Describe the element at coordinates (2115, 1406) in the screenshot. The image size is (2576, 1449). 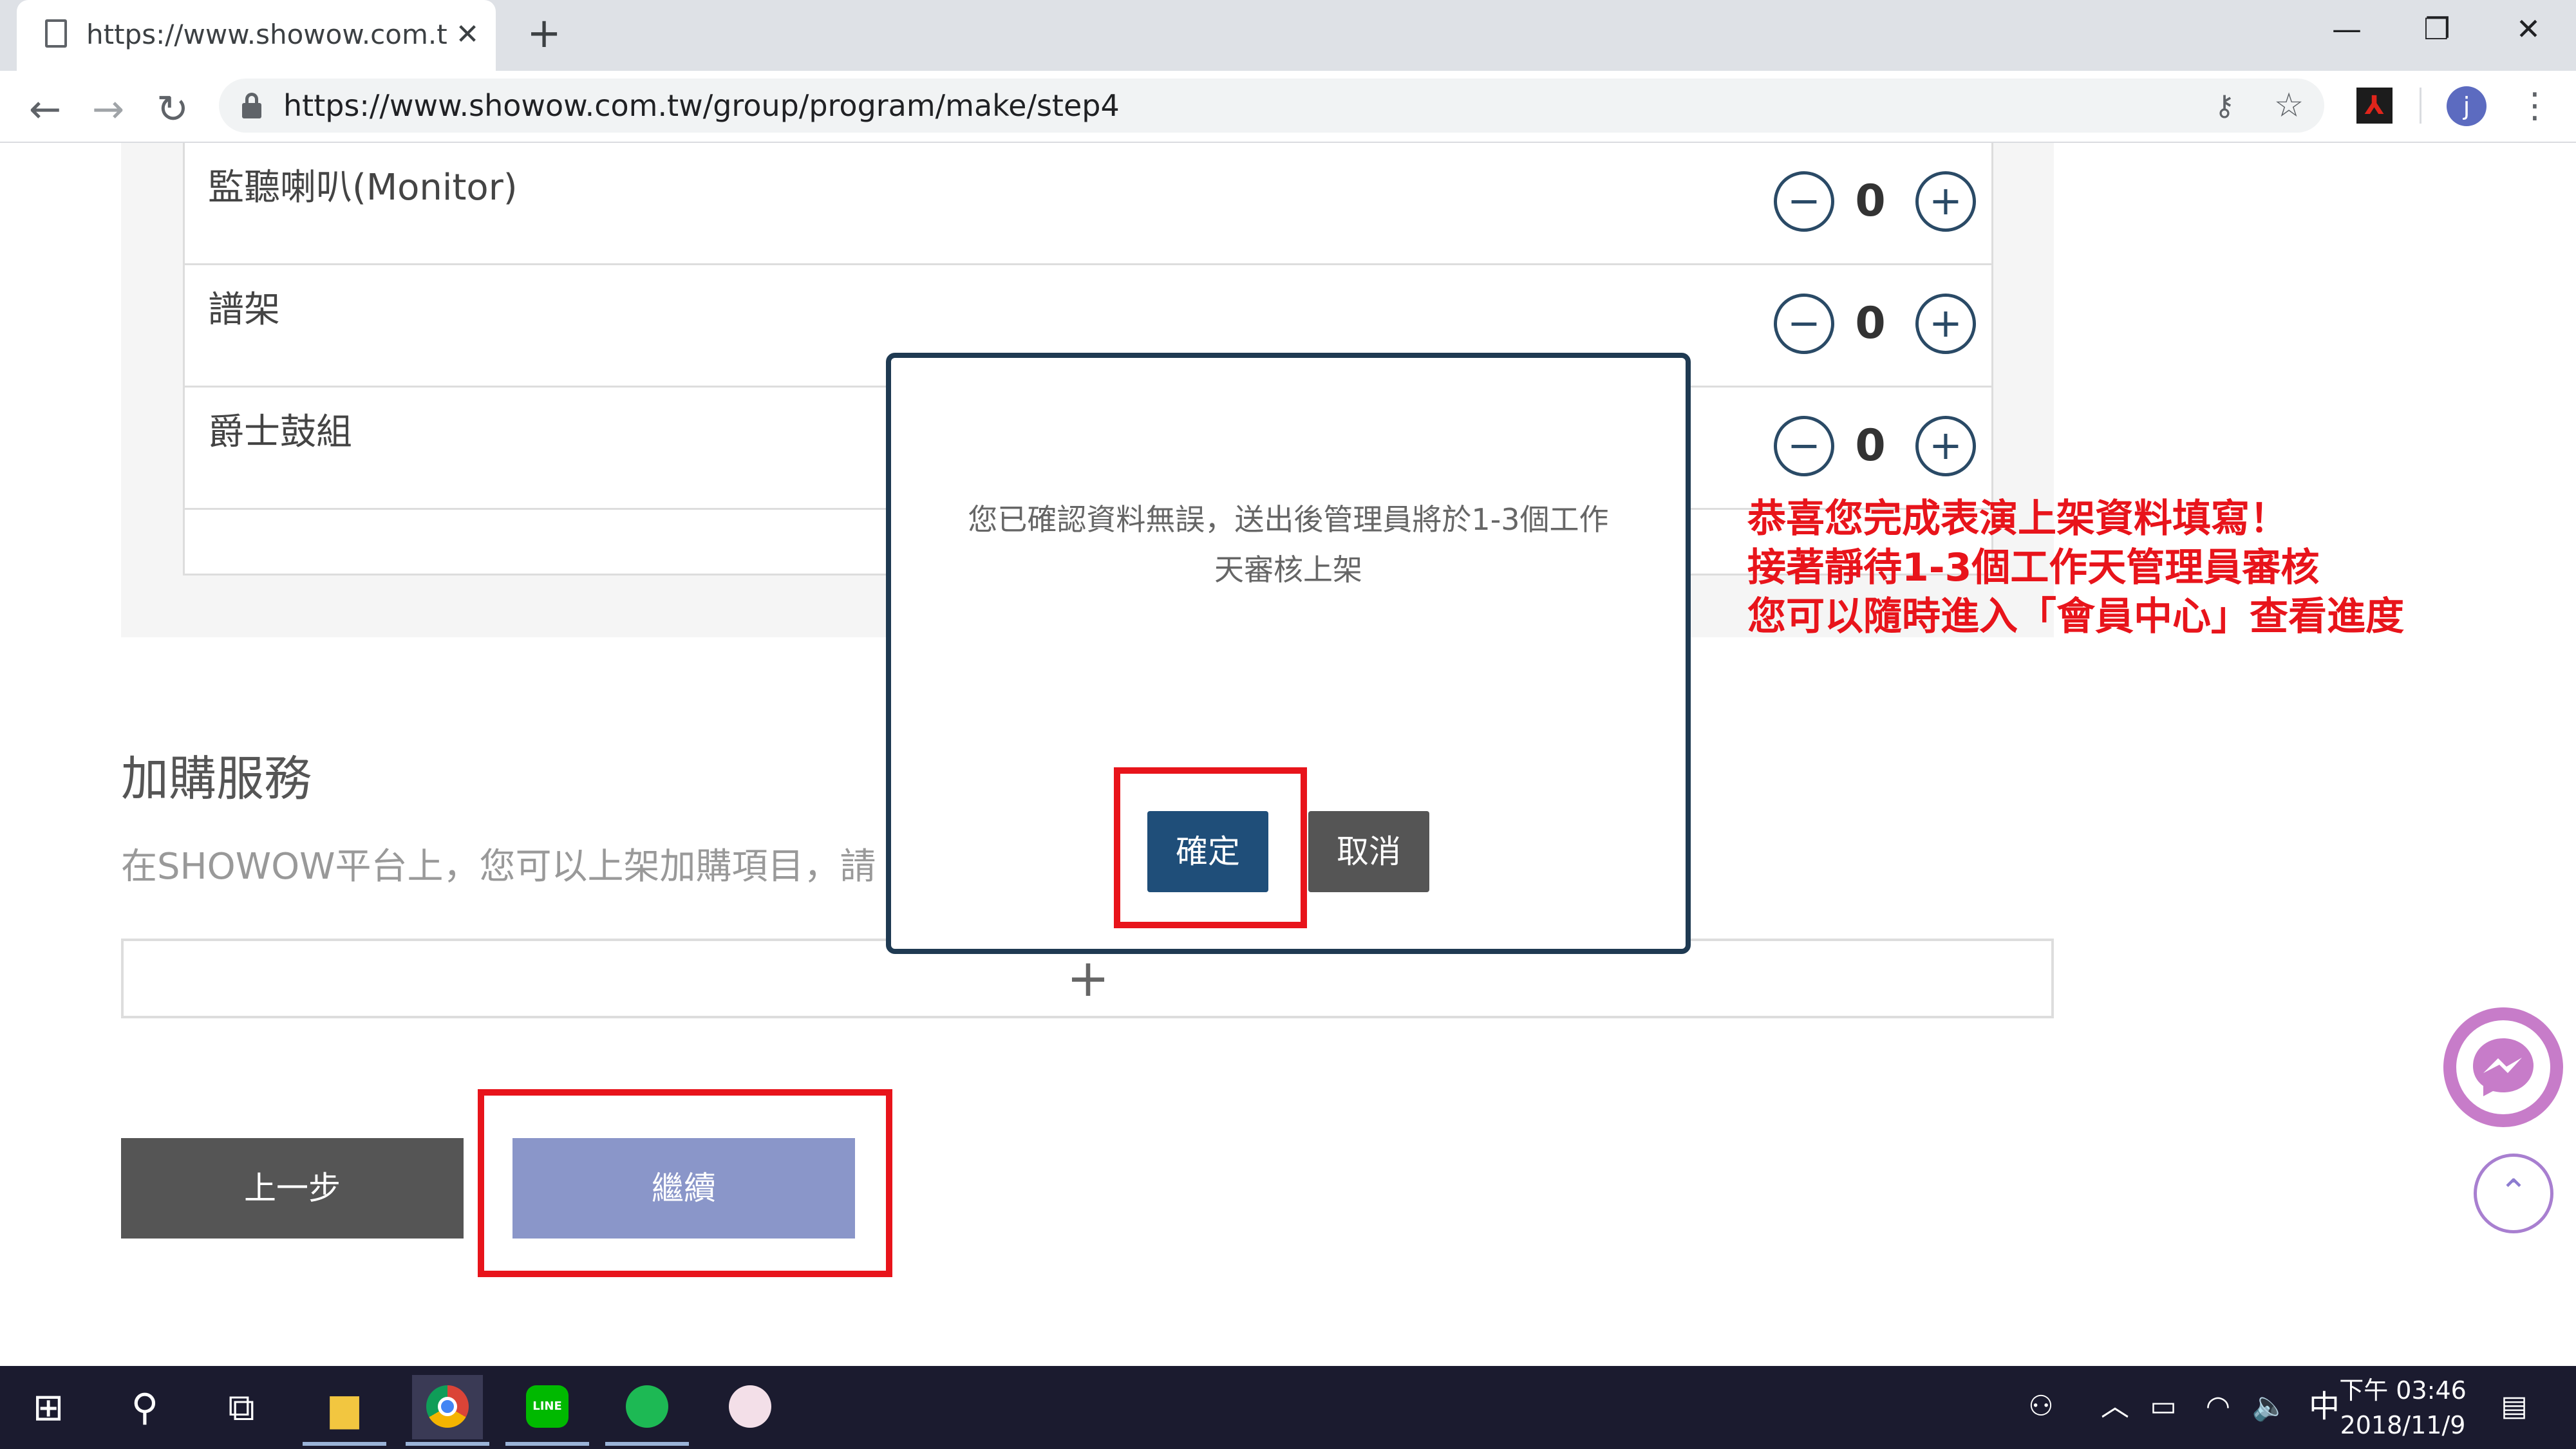
I see `show-hidden-icons-icon: ︿` at that location.